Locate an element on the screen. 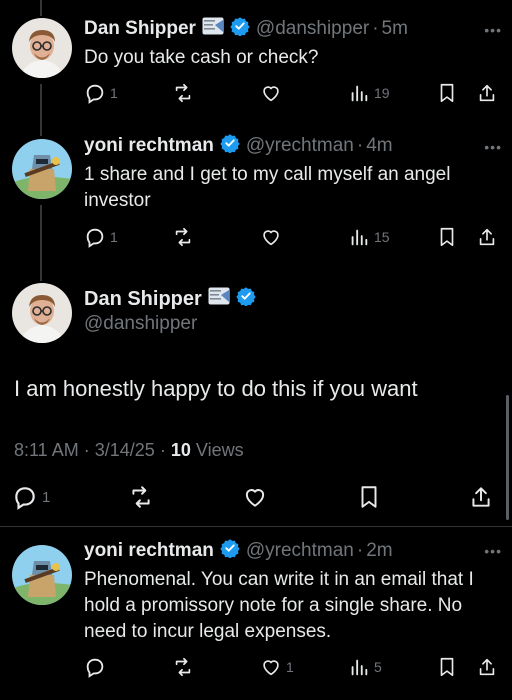 This screenshot has width=512, height=700. views-button: 5 is located at coordinates (365, 667).